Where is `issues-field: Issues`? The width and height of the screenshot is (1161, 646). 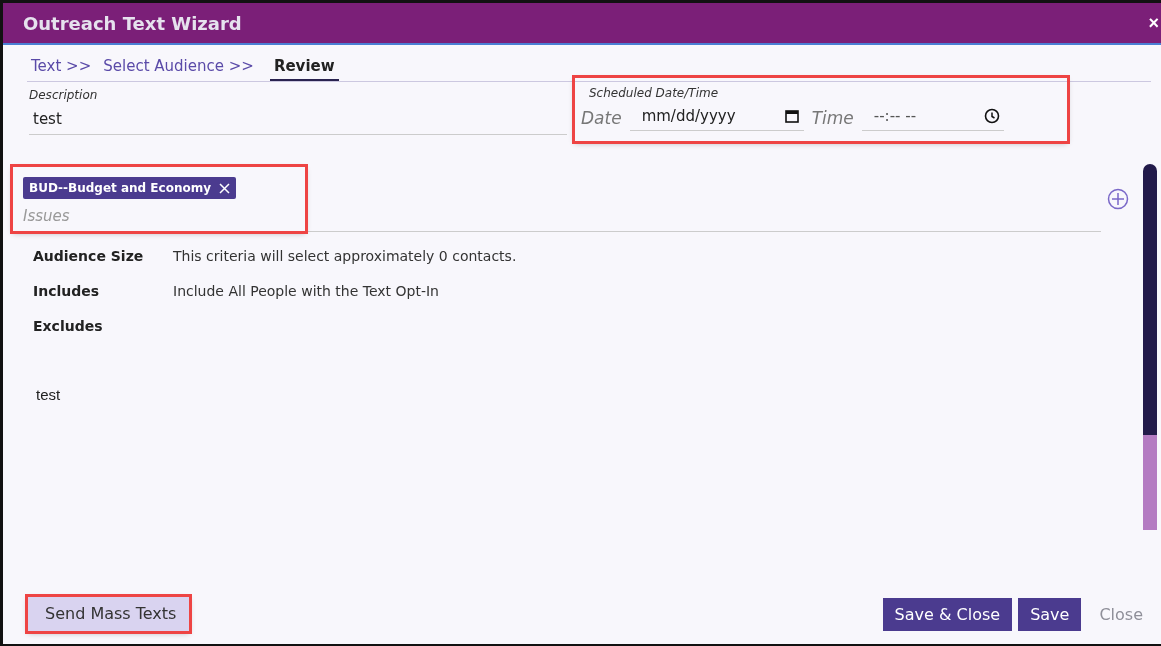
issues-field: Issues is located at coordinates (162, 216).